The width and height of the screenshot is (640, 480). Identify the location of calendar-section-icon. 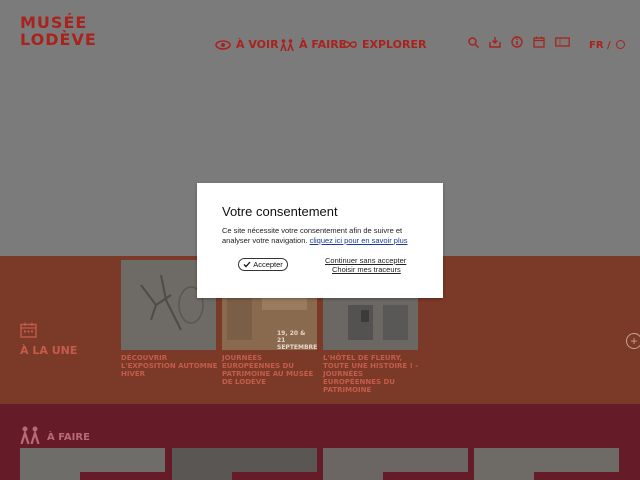
(28, 332).